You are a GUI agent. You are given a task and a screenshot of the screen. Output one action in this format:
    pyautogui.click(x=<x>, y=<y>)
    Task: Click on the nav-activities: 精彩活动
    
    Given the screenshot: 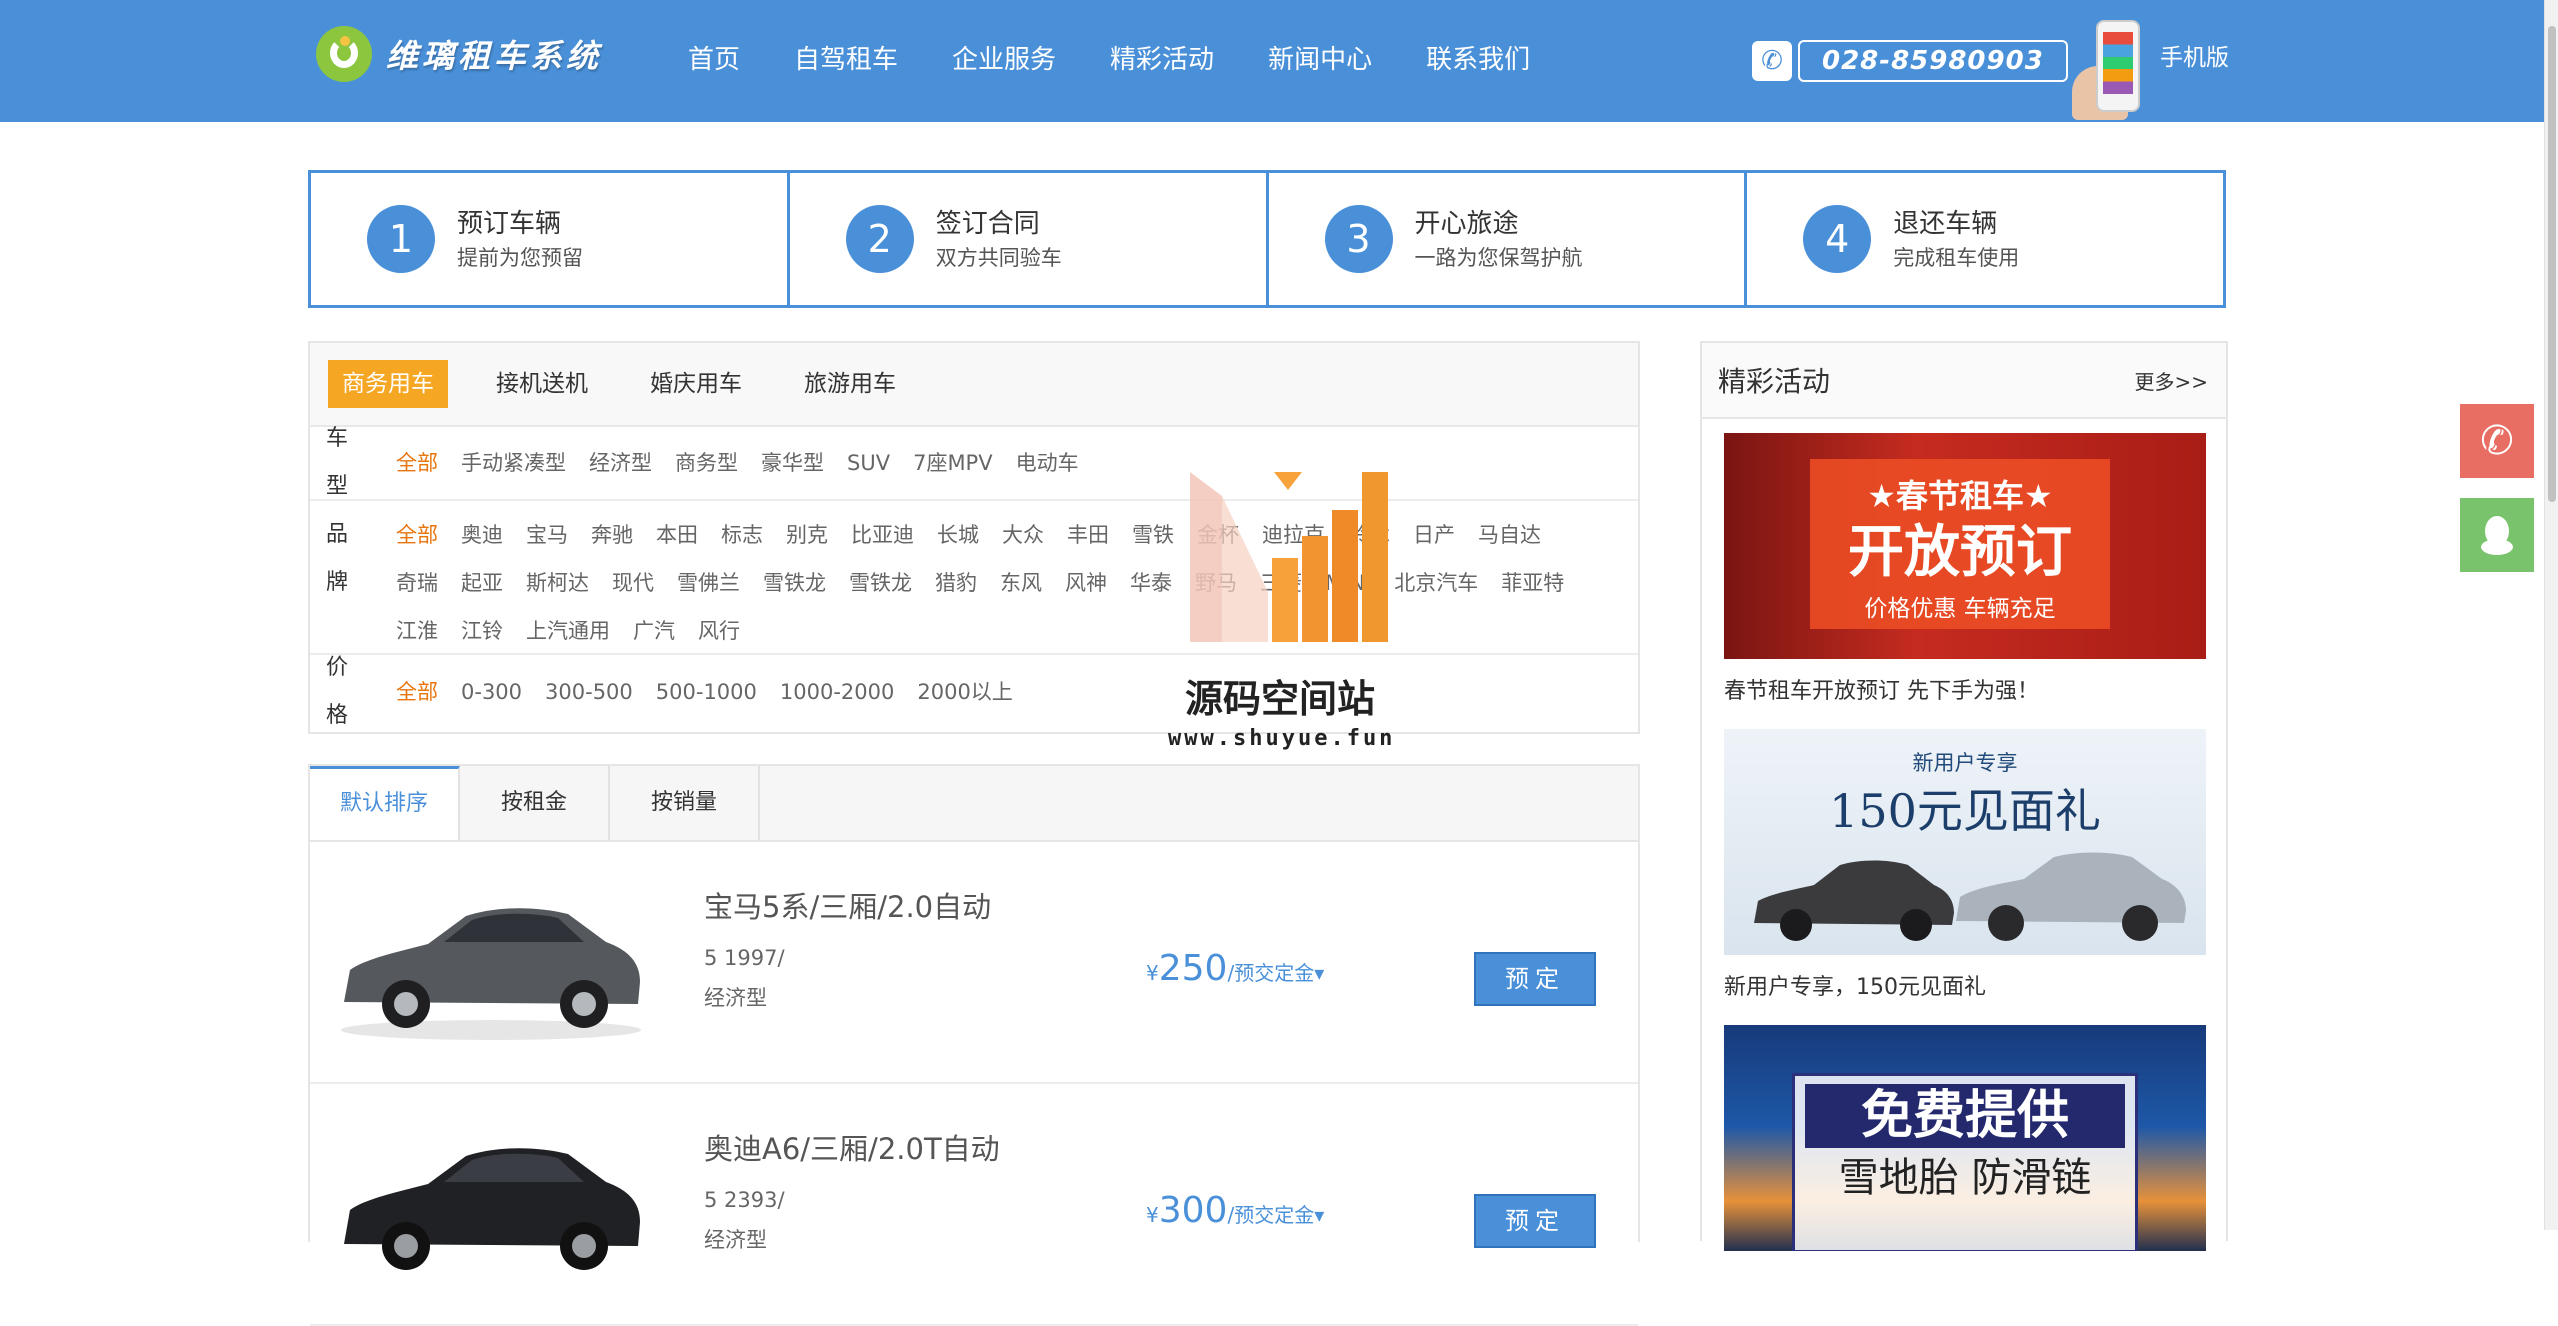 What is the action you would take?
    pyautogui.click(x=1162, y=60)
    